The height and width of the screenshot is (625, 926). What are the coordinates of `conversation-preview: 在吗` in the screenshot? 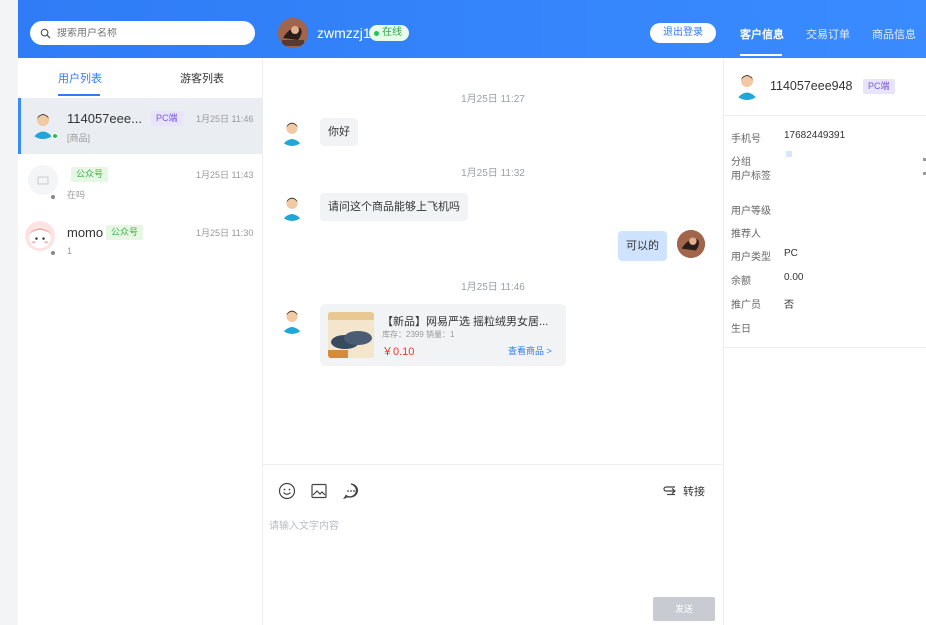 It's located at (76, 195).